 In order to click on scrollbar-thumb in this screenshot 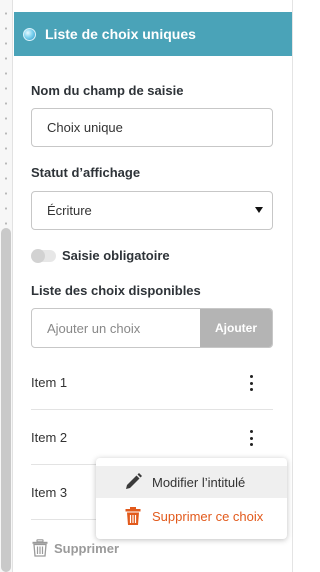, I will do `click(6, 400)`.